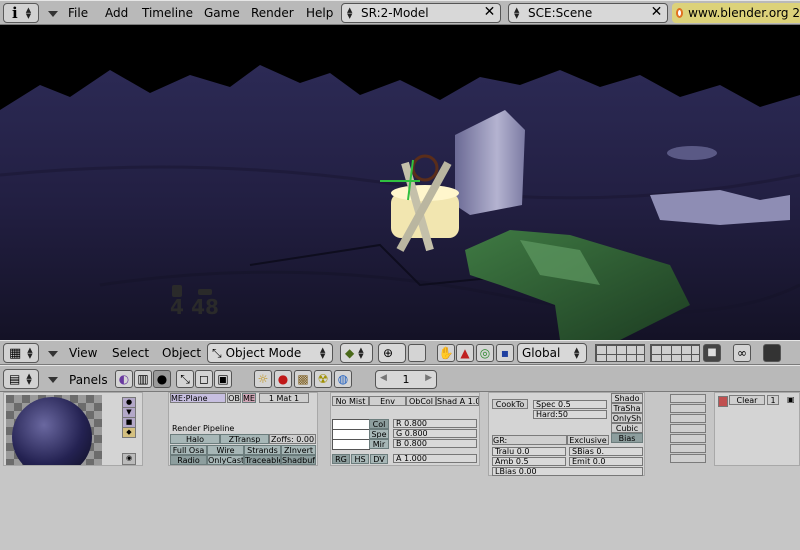 Image resolution: width=800 pixels, height=550 pixels. Describe the element at coordinates (736, 13) in the screenshot. I see `blender-link: www.blender.org 2` at that location.